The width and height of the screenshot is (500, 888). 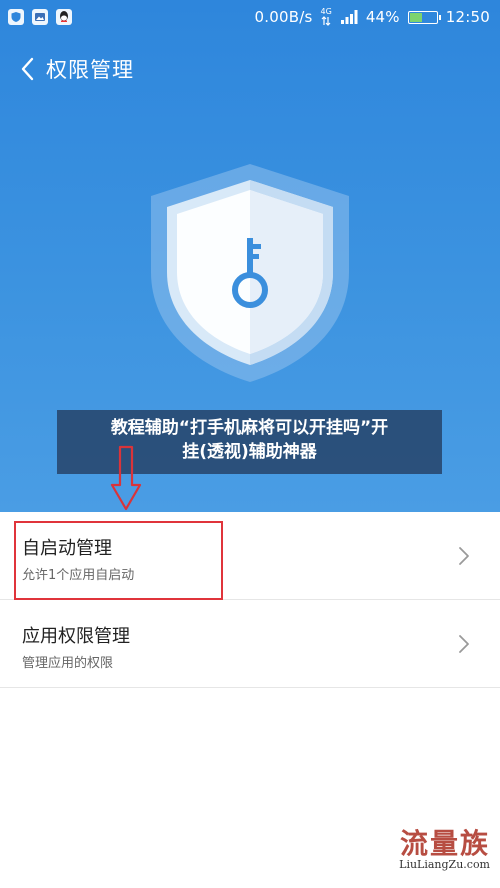 What do you see at coordinates (424, 17) in the screenshot?
I see `battery-icon` at bounding box center [424, 17].